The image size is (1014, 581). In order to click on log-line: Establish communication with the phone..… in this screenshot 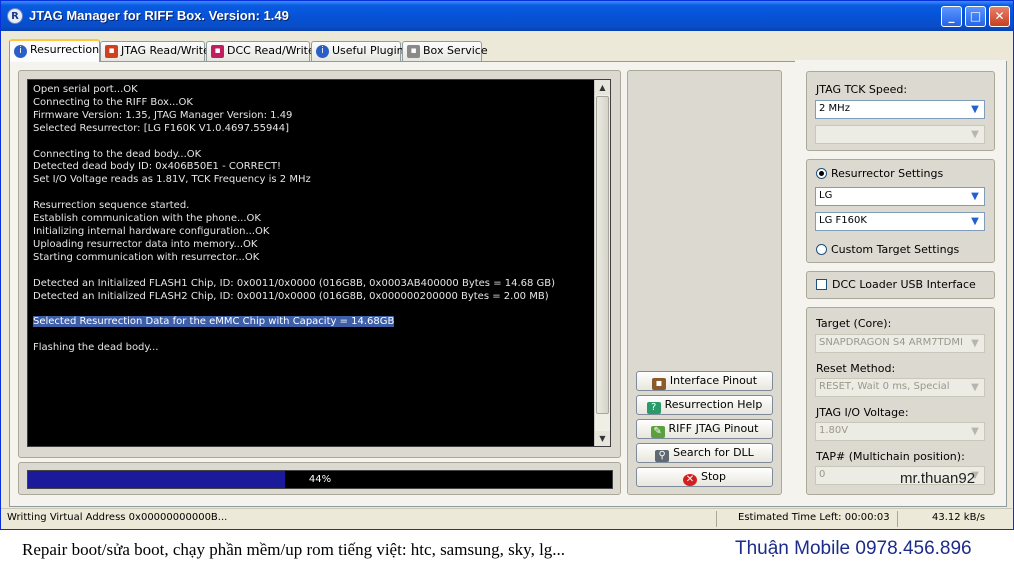, I will do `click(147, 219)`.